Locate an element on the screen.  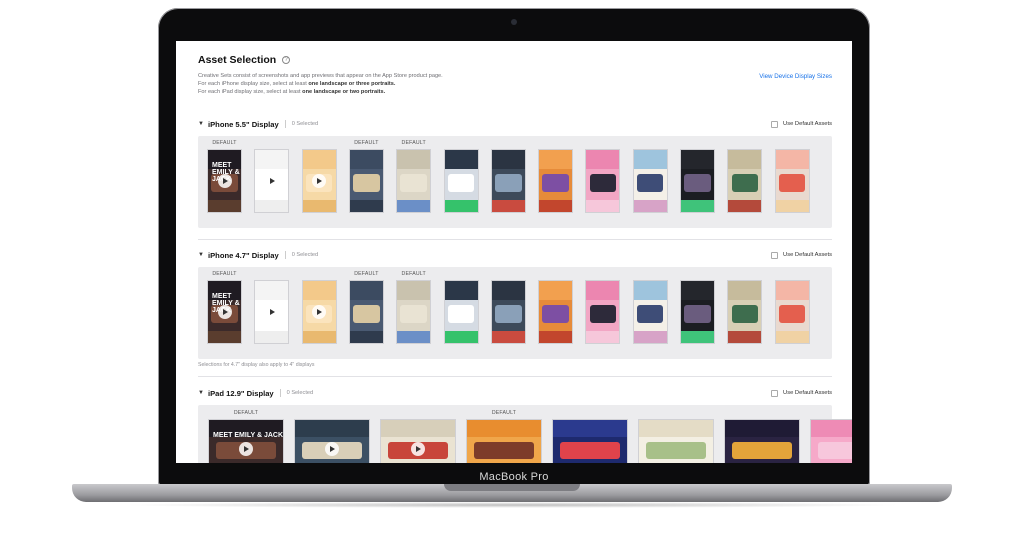
view-device-display-sizes-link: View Device Display Sizes is located at coordinates (795, 76).